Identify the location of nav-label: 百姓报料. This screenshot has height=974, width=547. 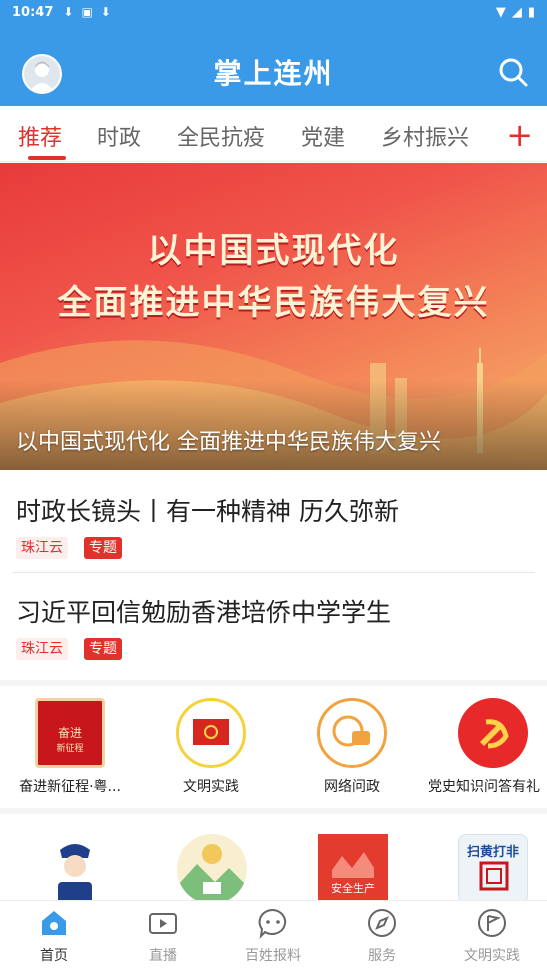
(273, 956).